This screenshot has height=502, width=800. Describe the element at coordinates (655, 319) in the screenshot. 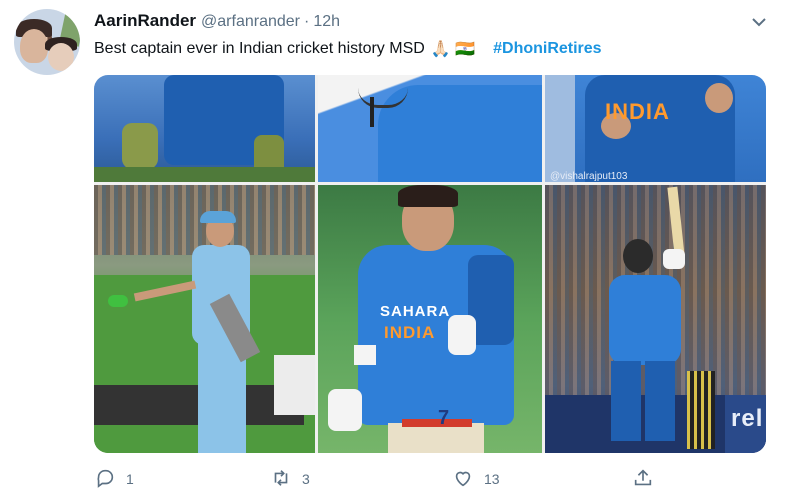

I see `photo-tile-6: rel` at that location.